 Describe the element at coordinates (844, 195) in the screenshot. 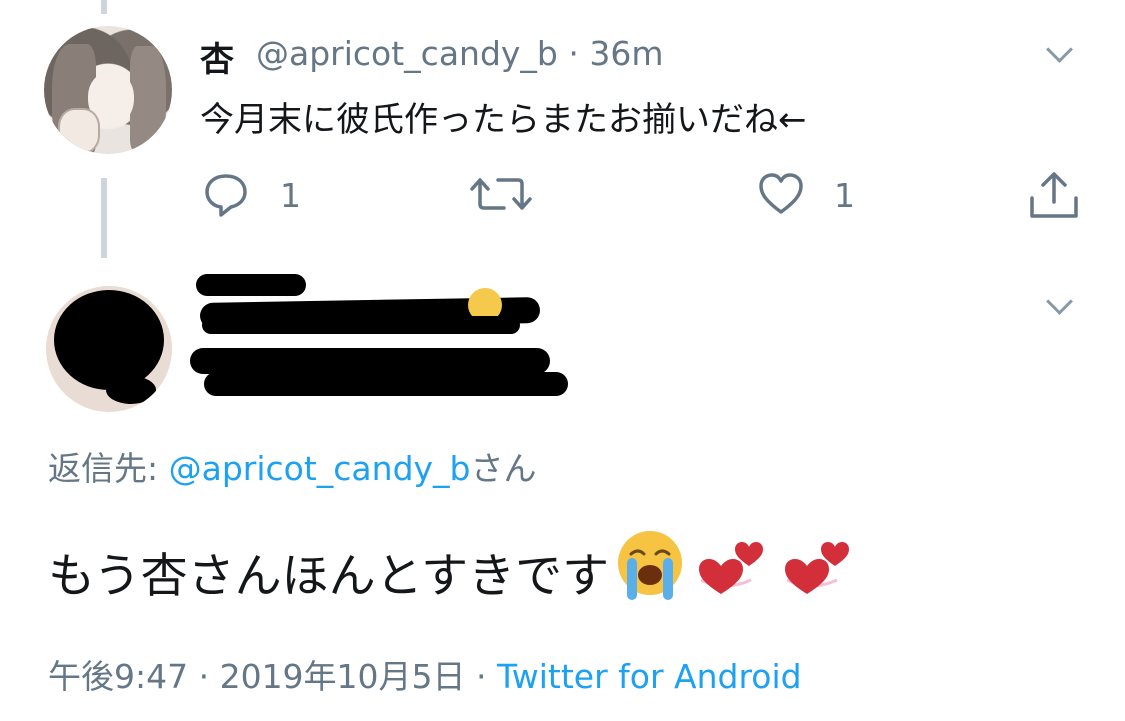

I see `like-count: 1` at that location.